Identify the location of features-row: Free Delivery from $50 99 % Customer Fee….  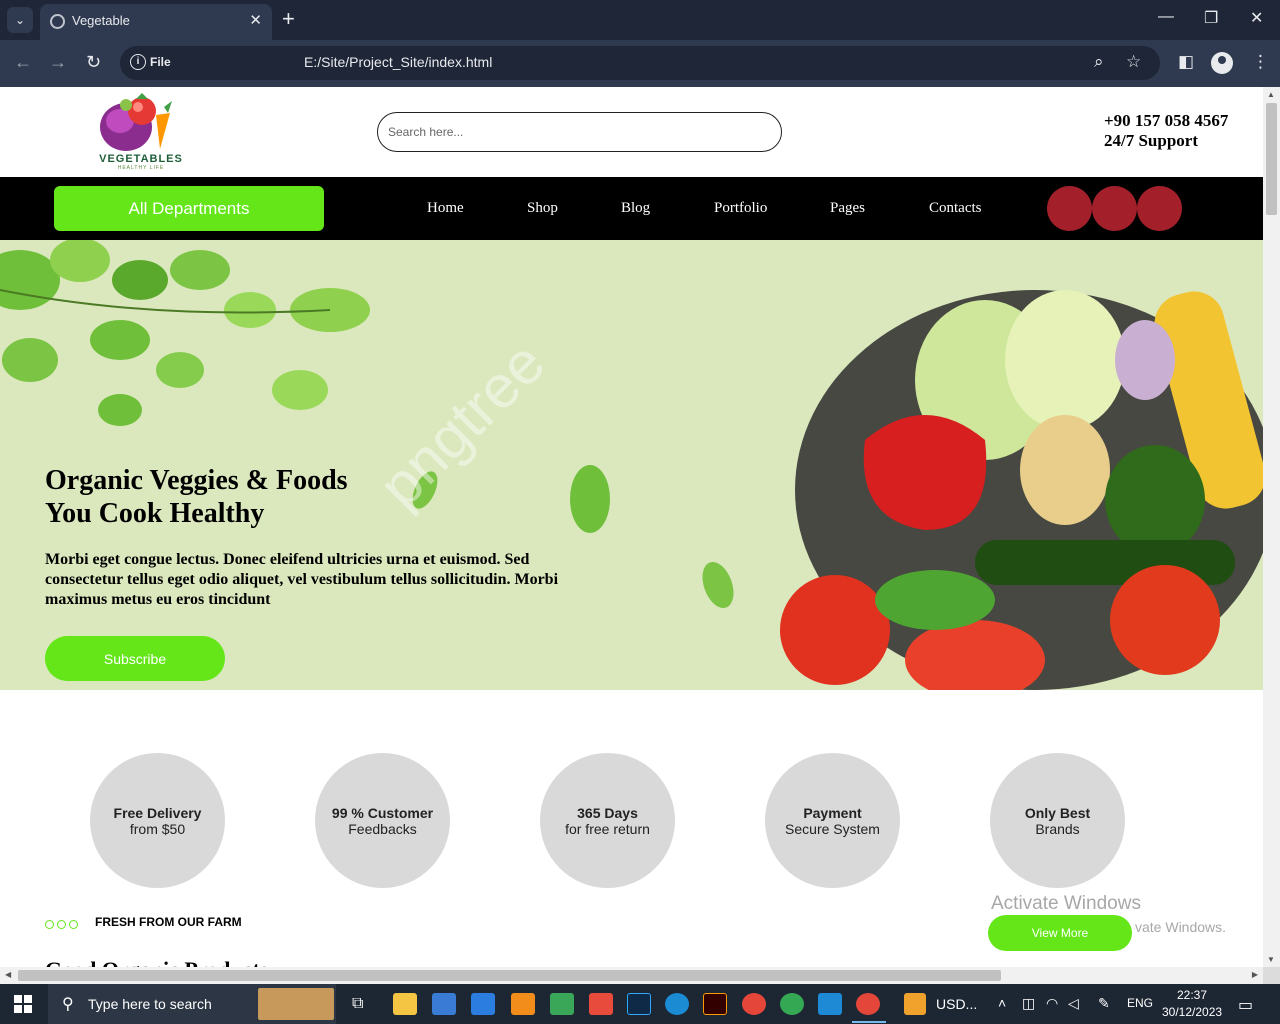
(631, 823).